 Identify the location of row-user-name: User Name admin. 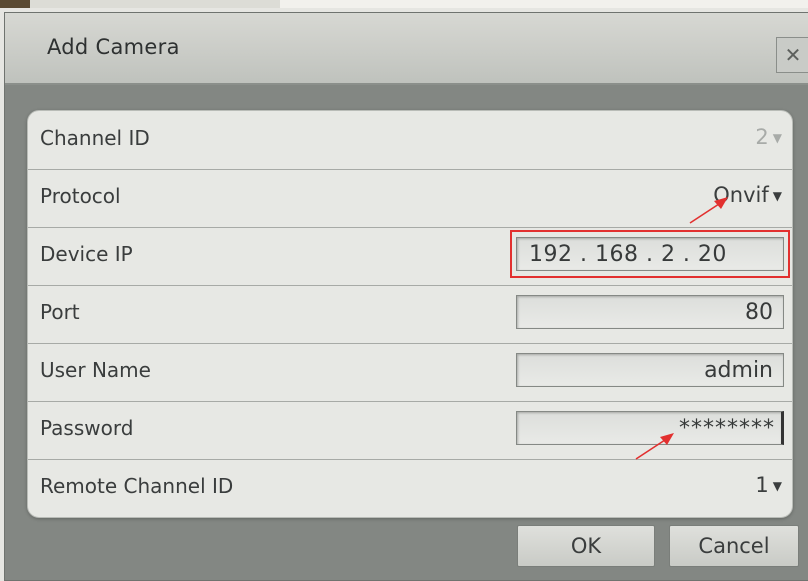
(410, 372).